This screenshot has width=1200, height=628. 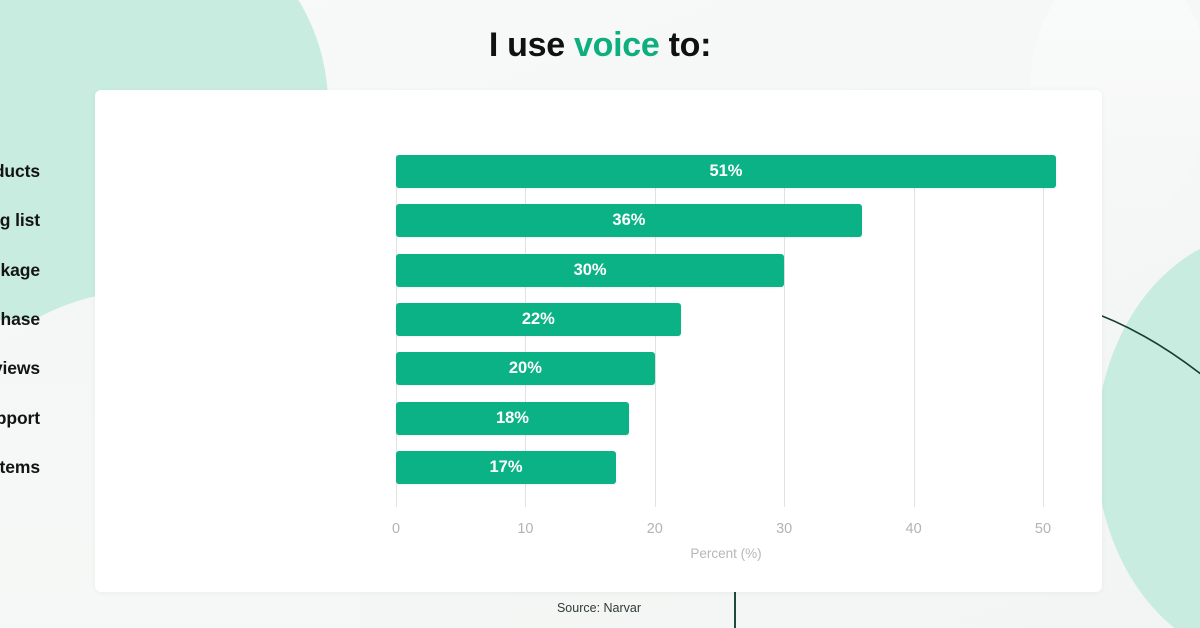 I want to click on bar-row: 51%, so click(x=726, y=171).